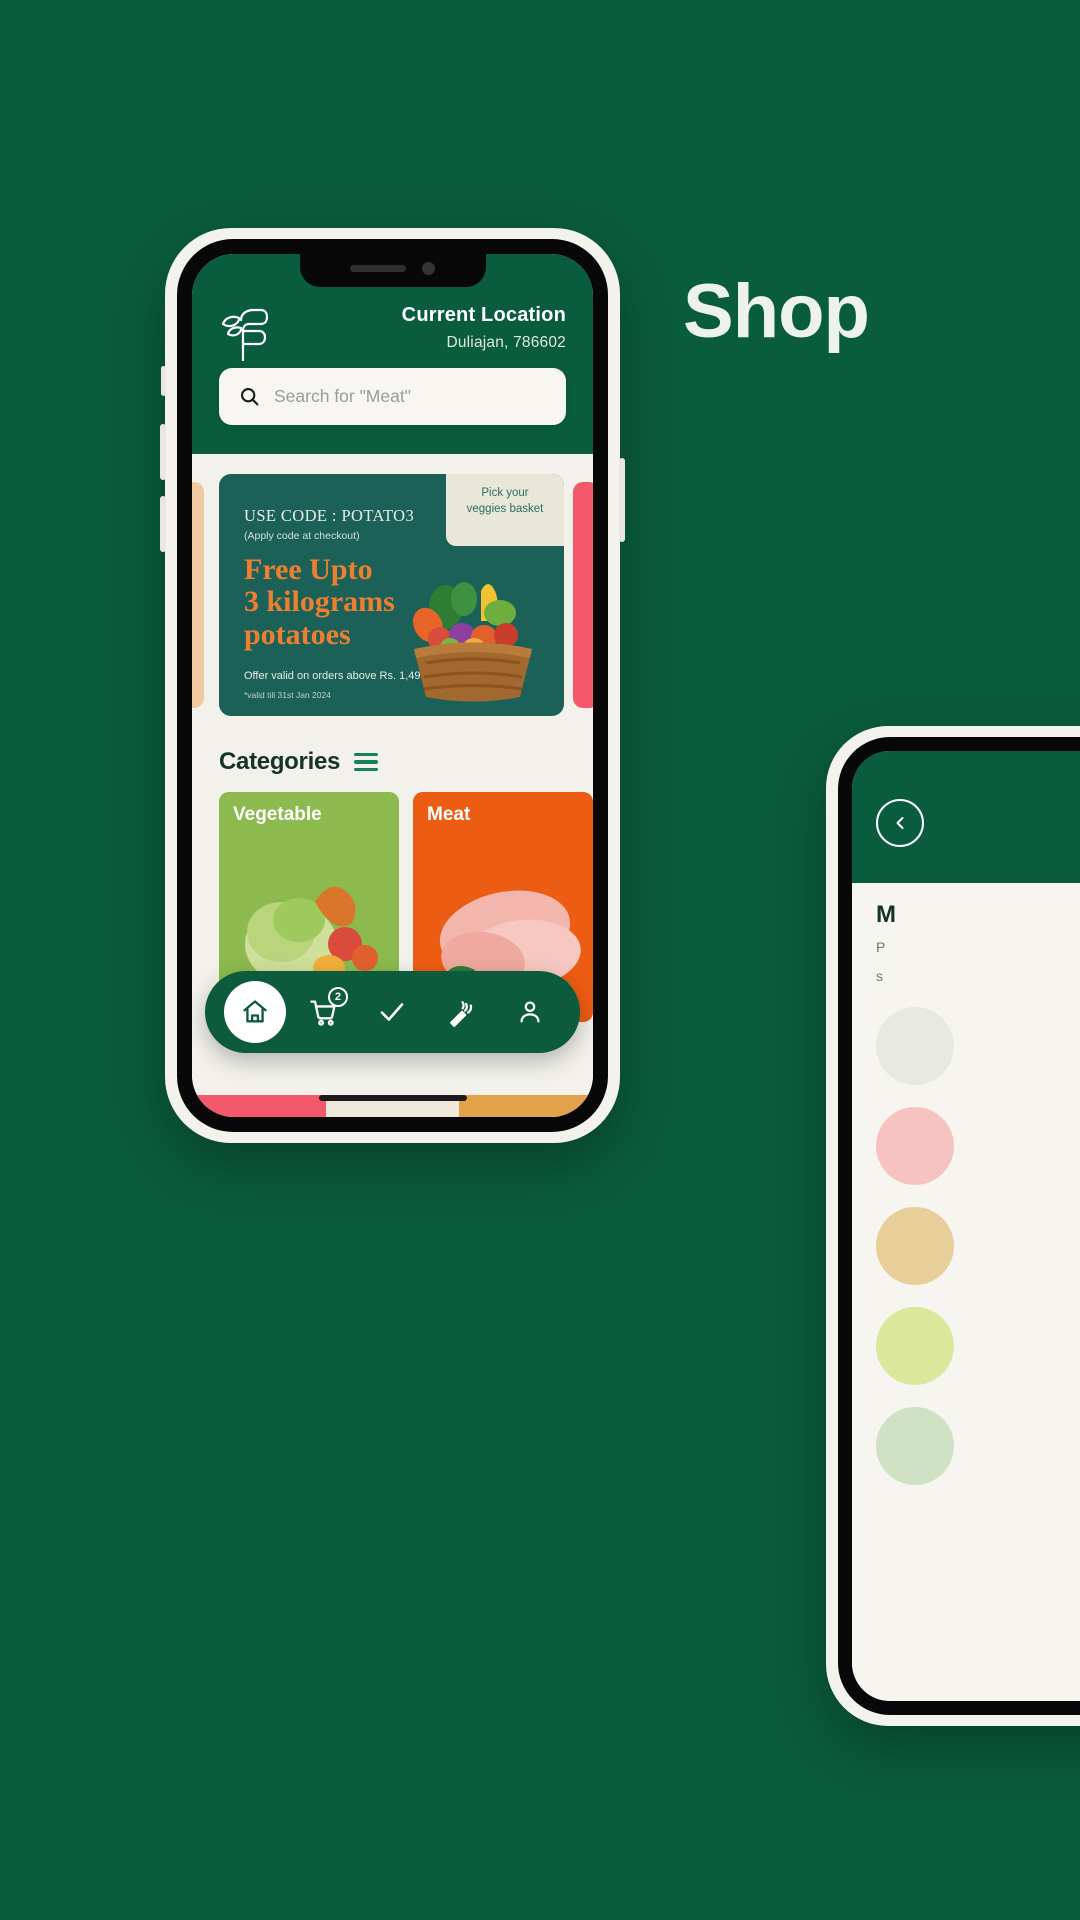 The width and height of the screenshot is (1080, 1920). Describe the element at coordinates (198, 595) in the screenshot. I see `promo-card-prev-peek` at that location.